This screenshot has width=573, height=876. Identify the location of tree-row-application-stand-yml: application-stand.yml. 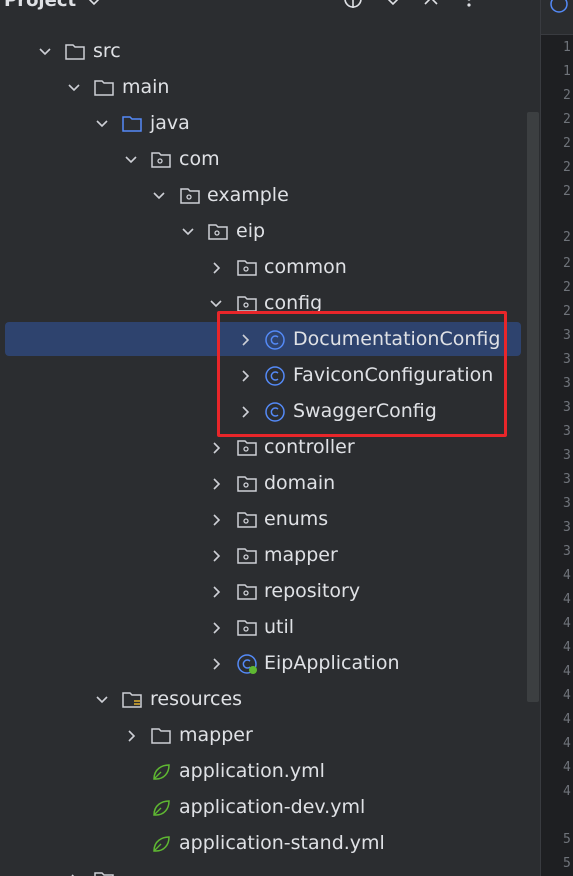
(270, 844).